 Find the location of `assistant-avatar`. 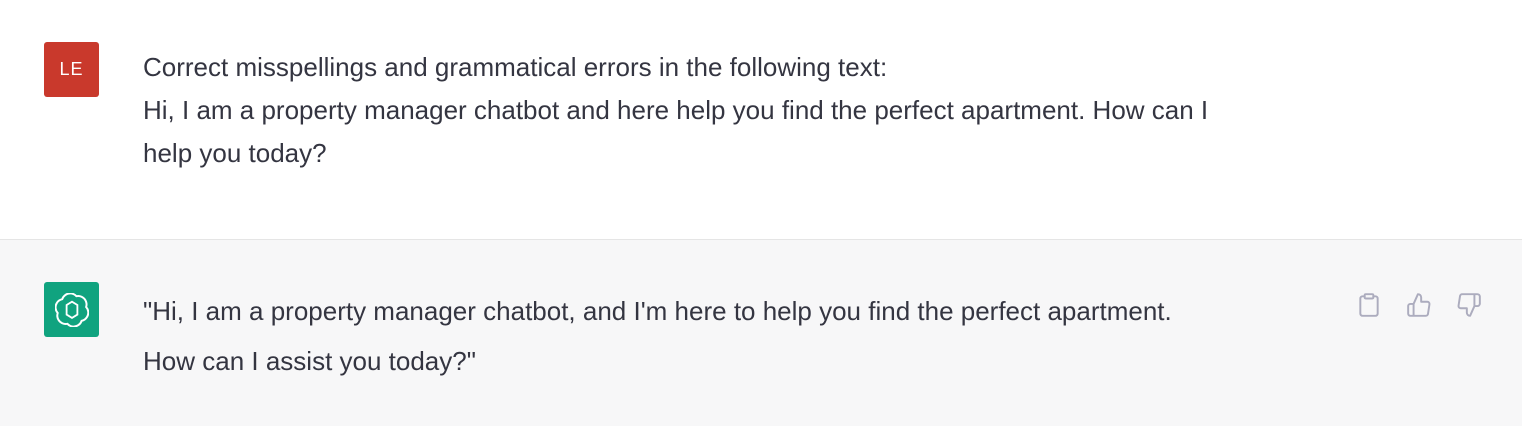

assistant-avatar is located at coordinates (71, 309).